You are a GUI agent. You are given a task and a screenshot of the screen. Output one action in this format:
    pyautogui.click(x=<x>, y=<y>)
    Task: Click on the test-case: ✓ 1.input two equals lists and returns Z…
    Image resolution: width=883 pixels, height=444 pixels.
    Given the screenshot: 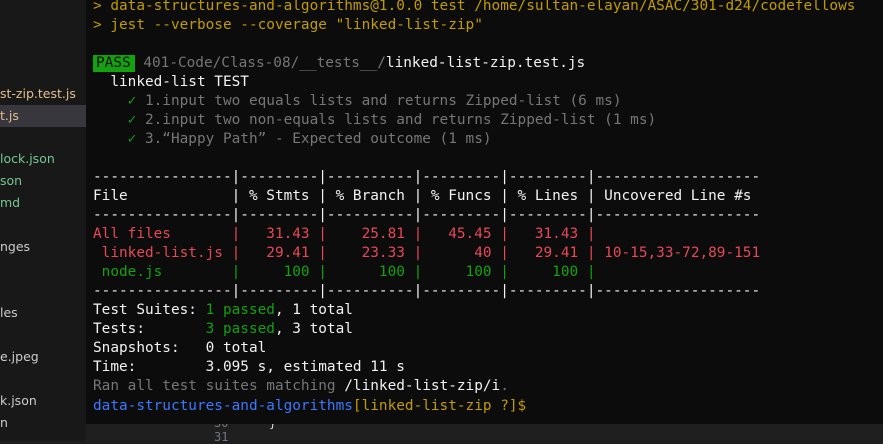 What is the action you would take?
    pyautogui.click(x=357, y=101)
    